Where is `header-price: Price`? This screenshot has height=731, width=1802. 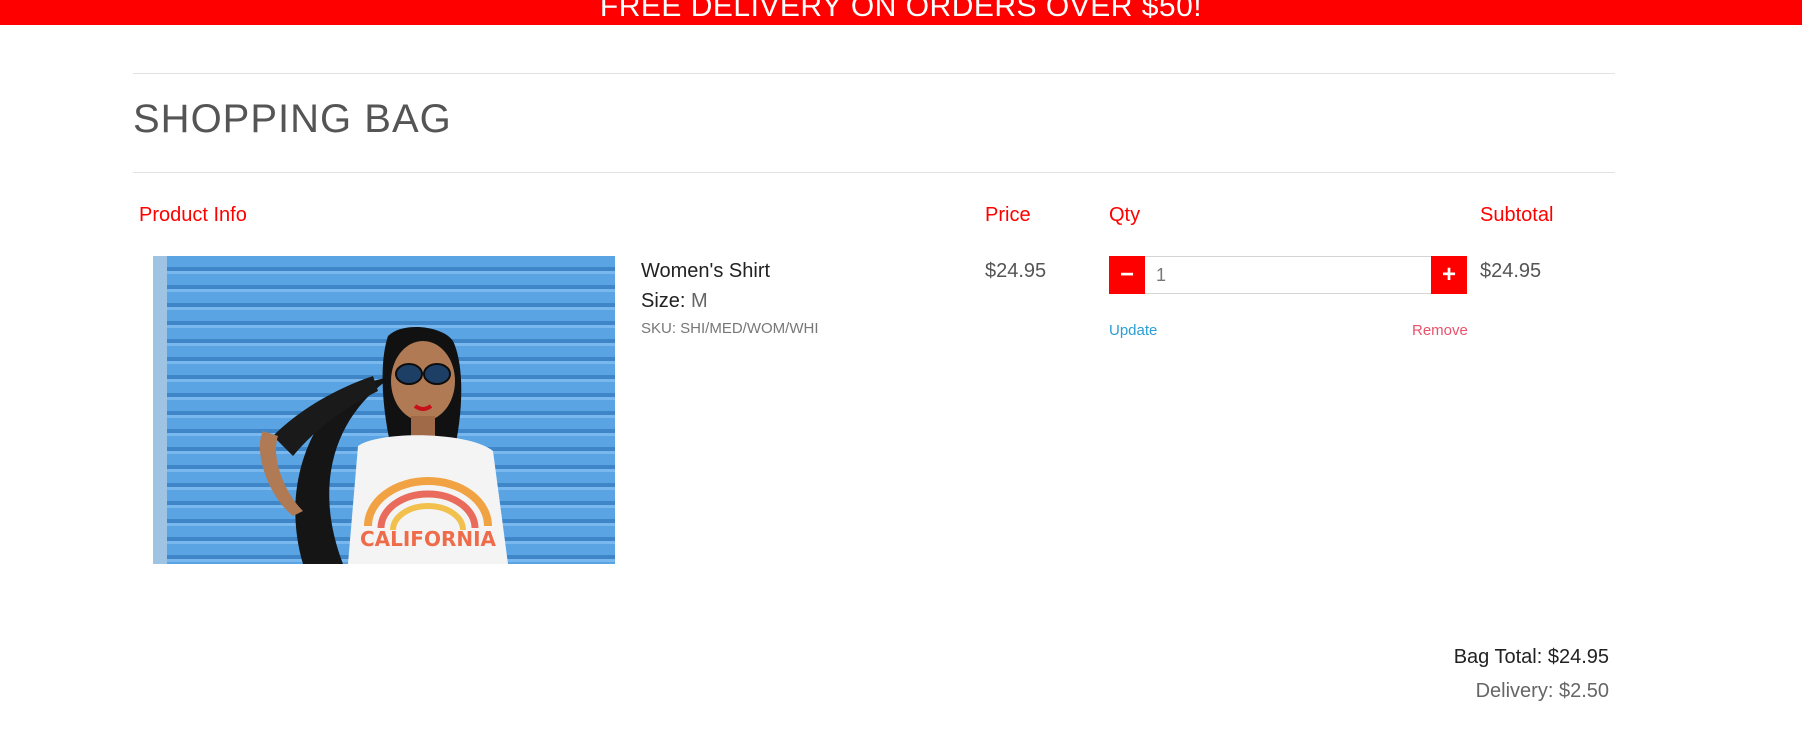 header-price: Price is located at coordinates (1008, 215).